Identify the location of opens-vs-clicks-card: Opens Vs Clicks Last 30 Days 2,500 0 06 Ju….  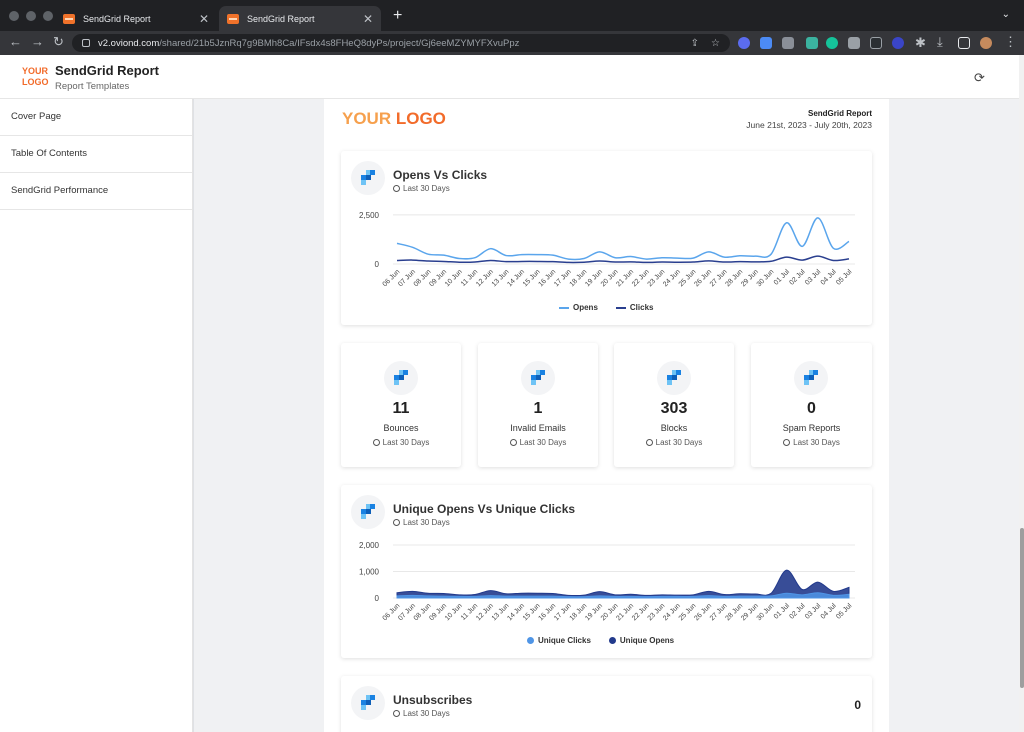
(606, 238).